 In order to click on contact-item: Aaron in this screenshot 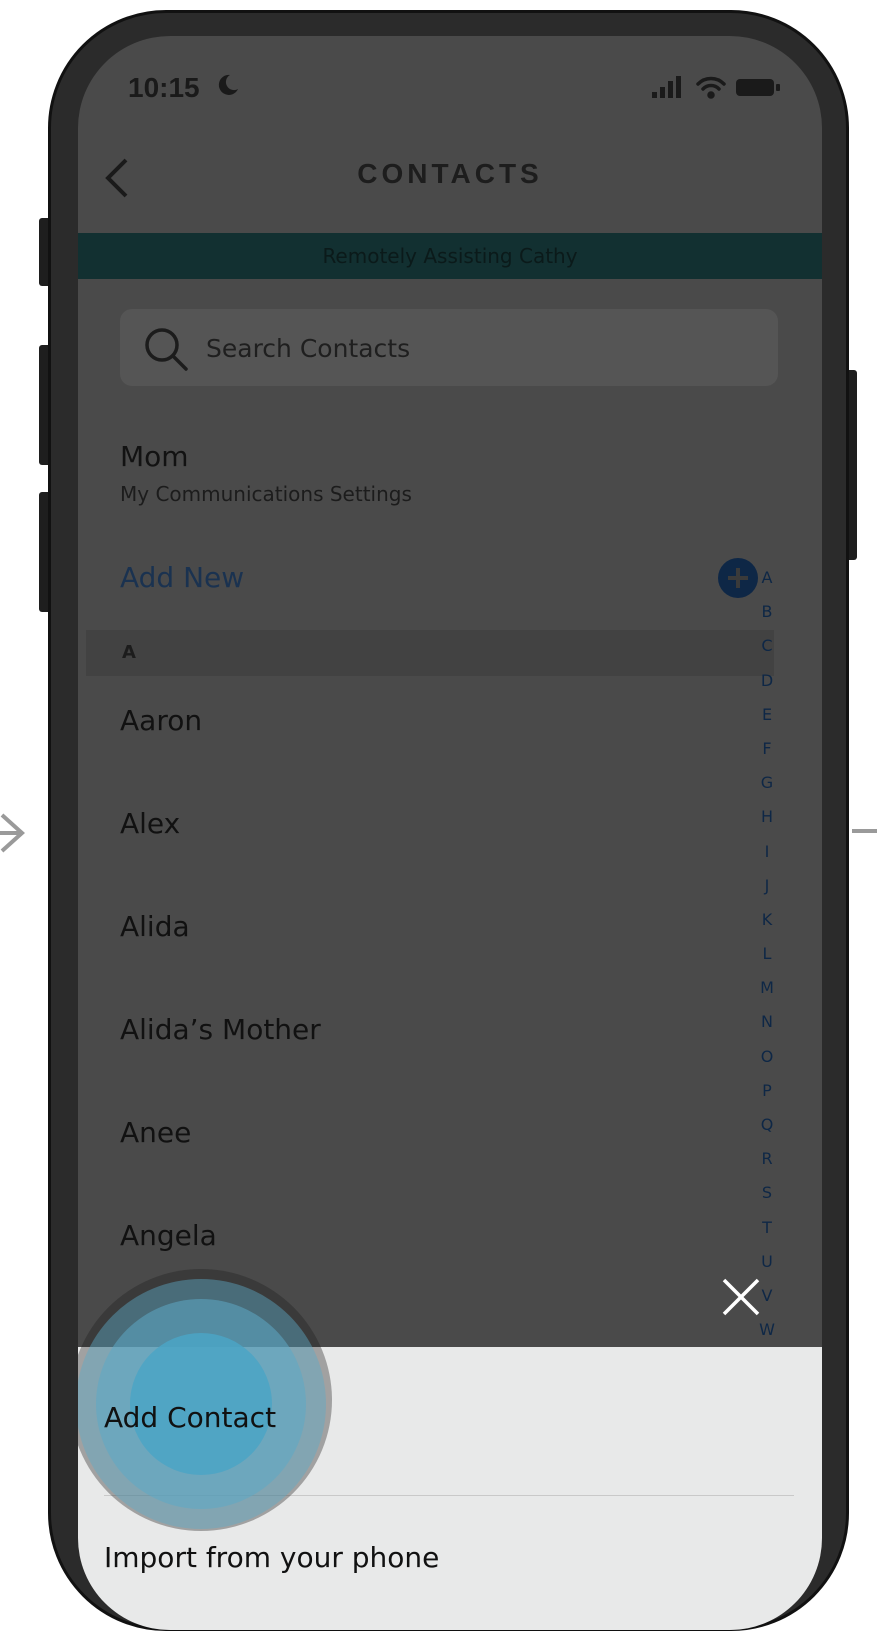, I will do `click(161, 720)`.